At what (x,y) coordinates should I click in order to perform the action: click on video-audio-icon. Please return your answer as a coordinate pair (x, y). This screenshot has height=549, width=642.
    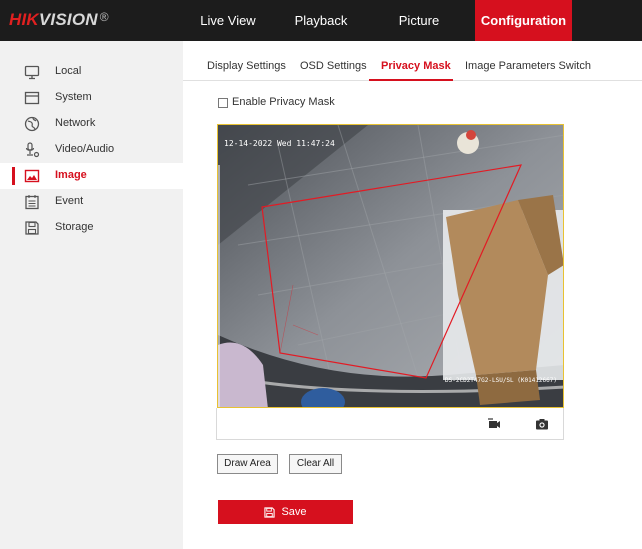
    Looking at the image, I should click on (32, 150).